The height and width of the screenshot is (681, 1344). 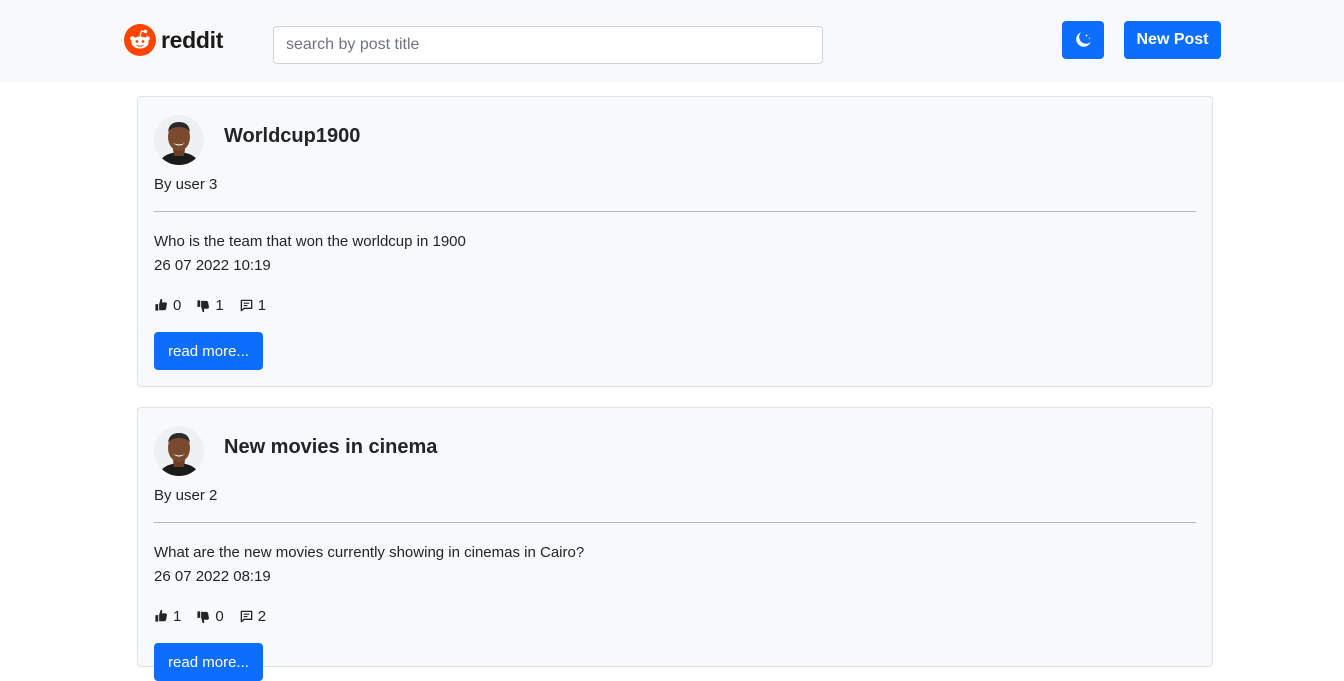 I want to click on dislike-stat: 1, so click(x=210, y=305).